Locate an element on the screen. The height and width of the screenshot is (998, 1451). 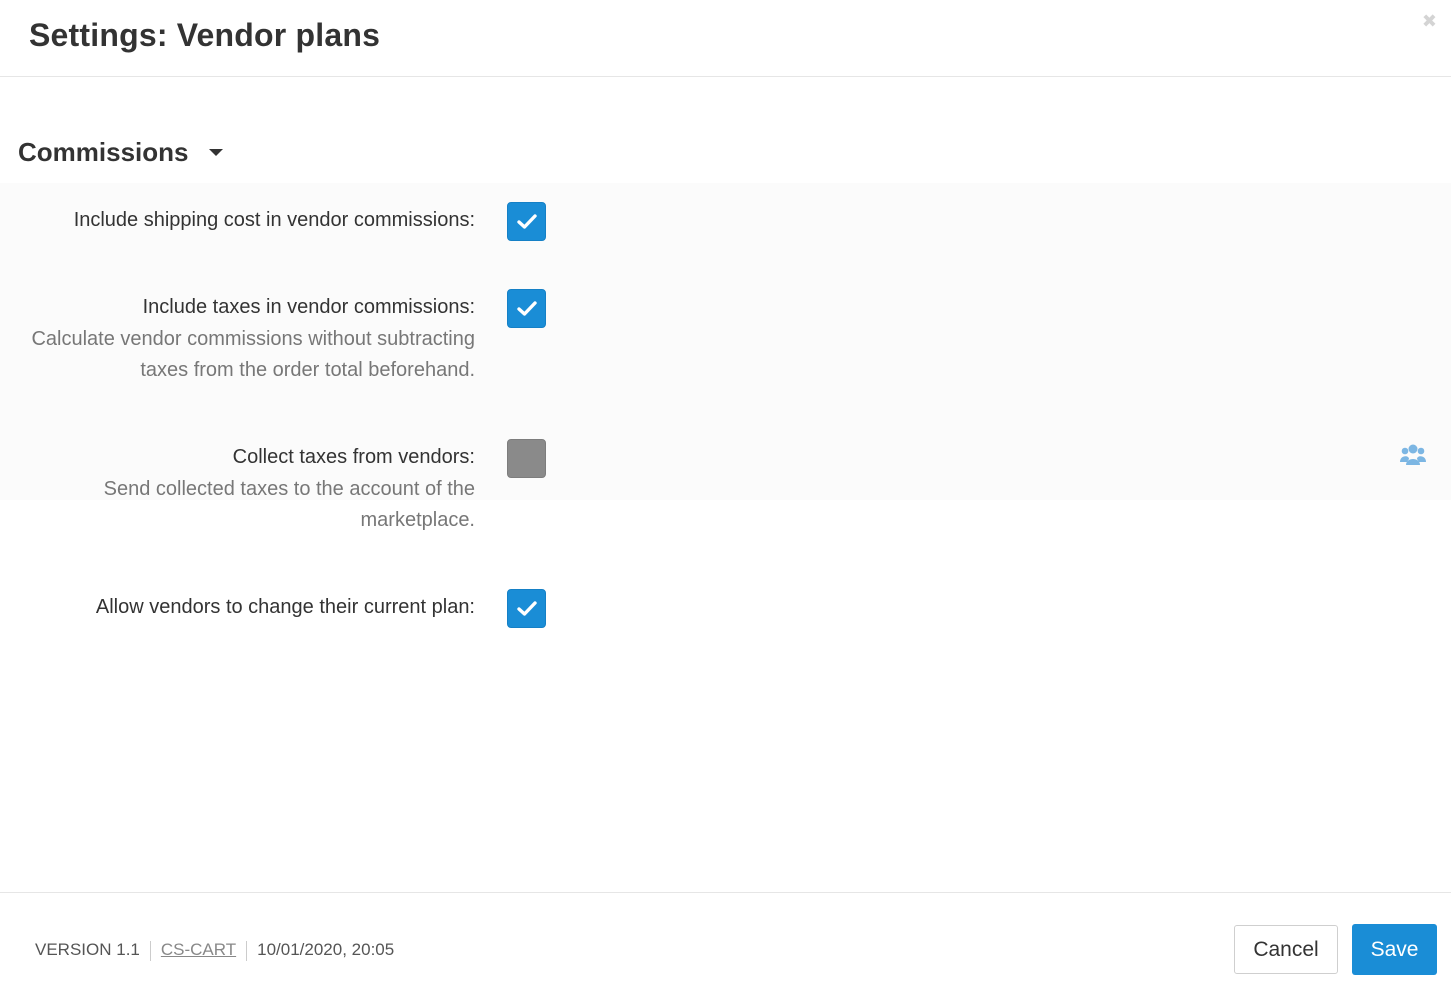
caret-down-icon is located at coordinates (215, 152).